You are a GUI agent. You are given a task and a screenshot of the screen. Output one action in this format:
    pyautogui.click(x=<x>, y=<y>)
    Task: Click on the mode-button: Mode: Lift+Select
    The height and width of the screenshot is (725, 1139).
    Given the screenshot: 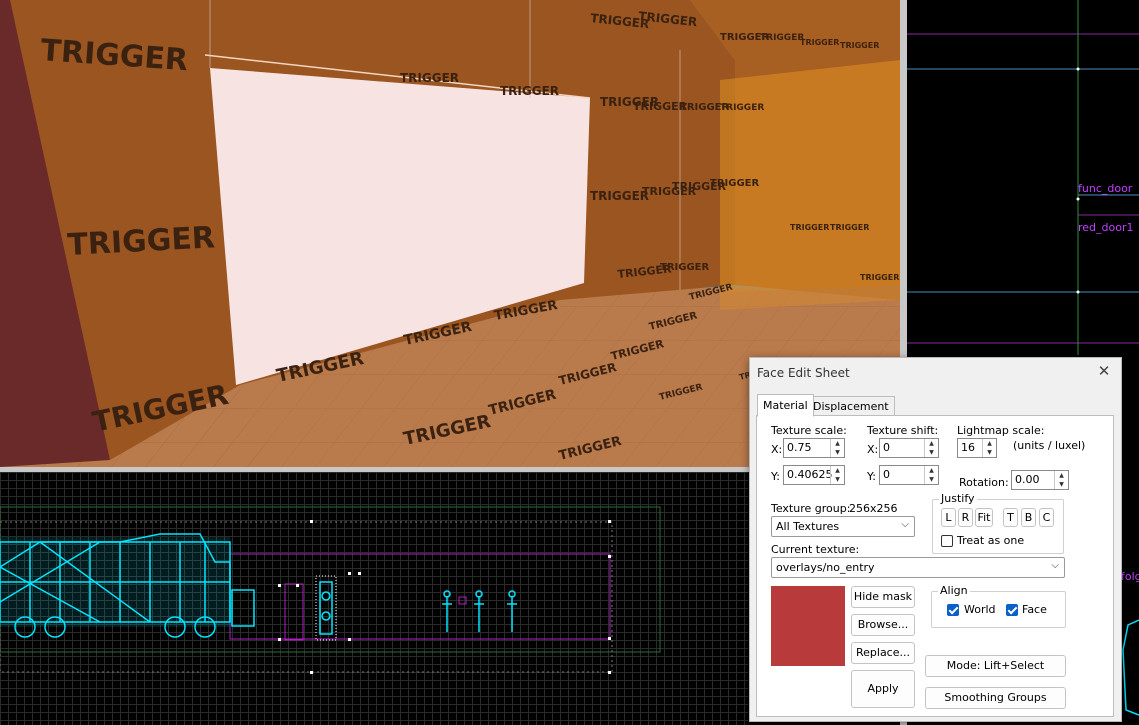 What is the action you would take?
    pyautogui.click(x=995, y=666)
    